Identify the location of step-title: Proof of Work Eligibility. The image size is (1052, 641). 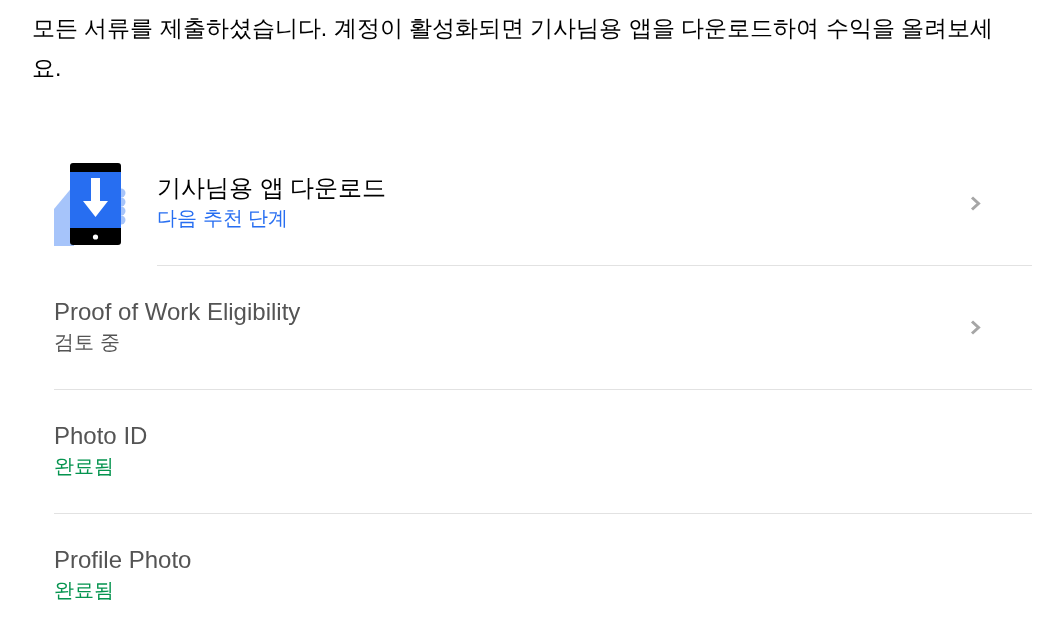
(178, 312).